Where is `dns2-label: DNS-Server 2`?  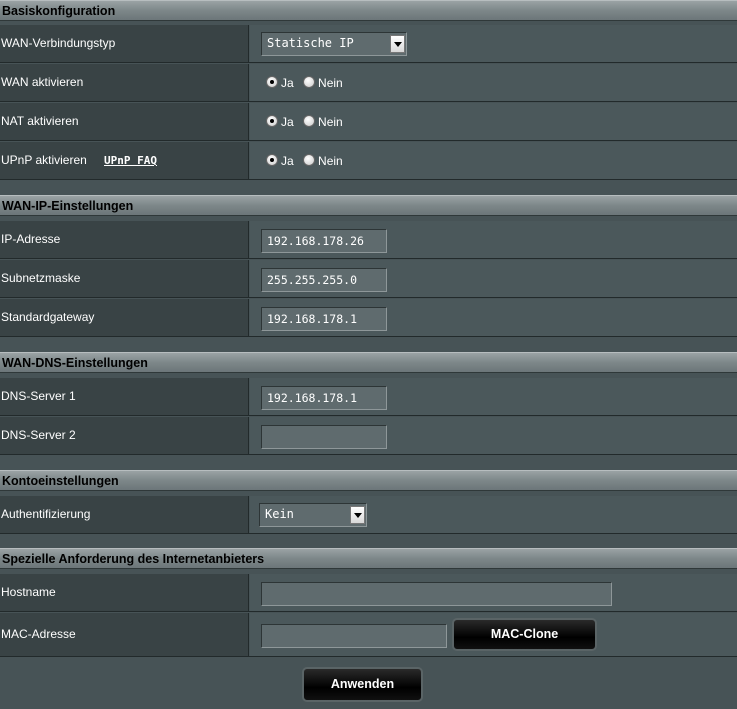 dns2-label: DNS-Server 2 is located at coordinates (124, 435).